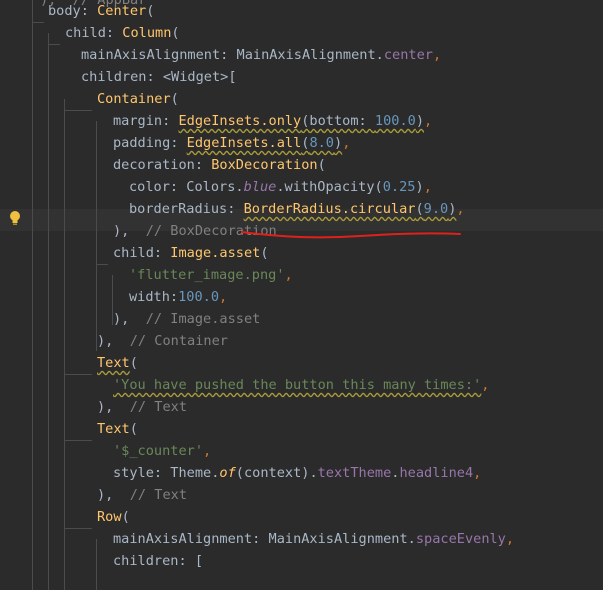 This screenshot has height=590, width=603. I want to click on code-token: color, so click(149, 187).